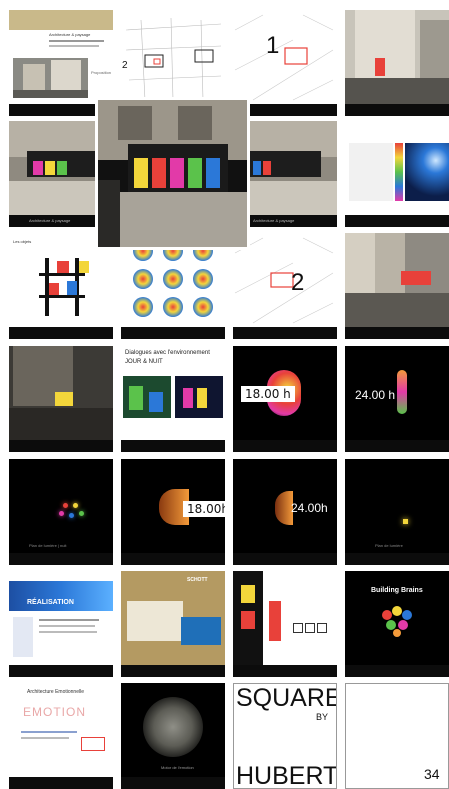 The width and height of the screenshot is (449, 789). I want to click on time-label: 18.00h, so click(204, 509).